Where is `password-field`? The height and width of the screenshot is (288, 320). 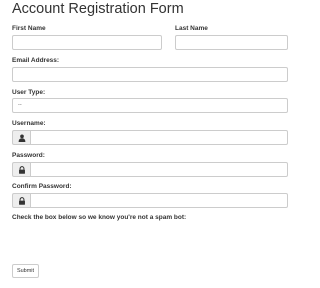 password-field is located at coordinates (159, 169).